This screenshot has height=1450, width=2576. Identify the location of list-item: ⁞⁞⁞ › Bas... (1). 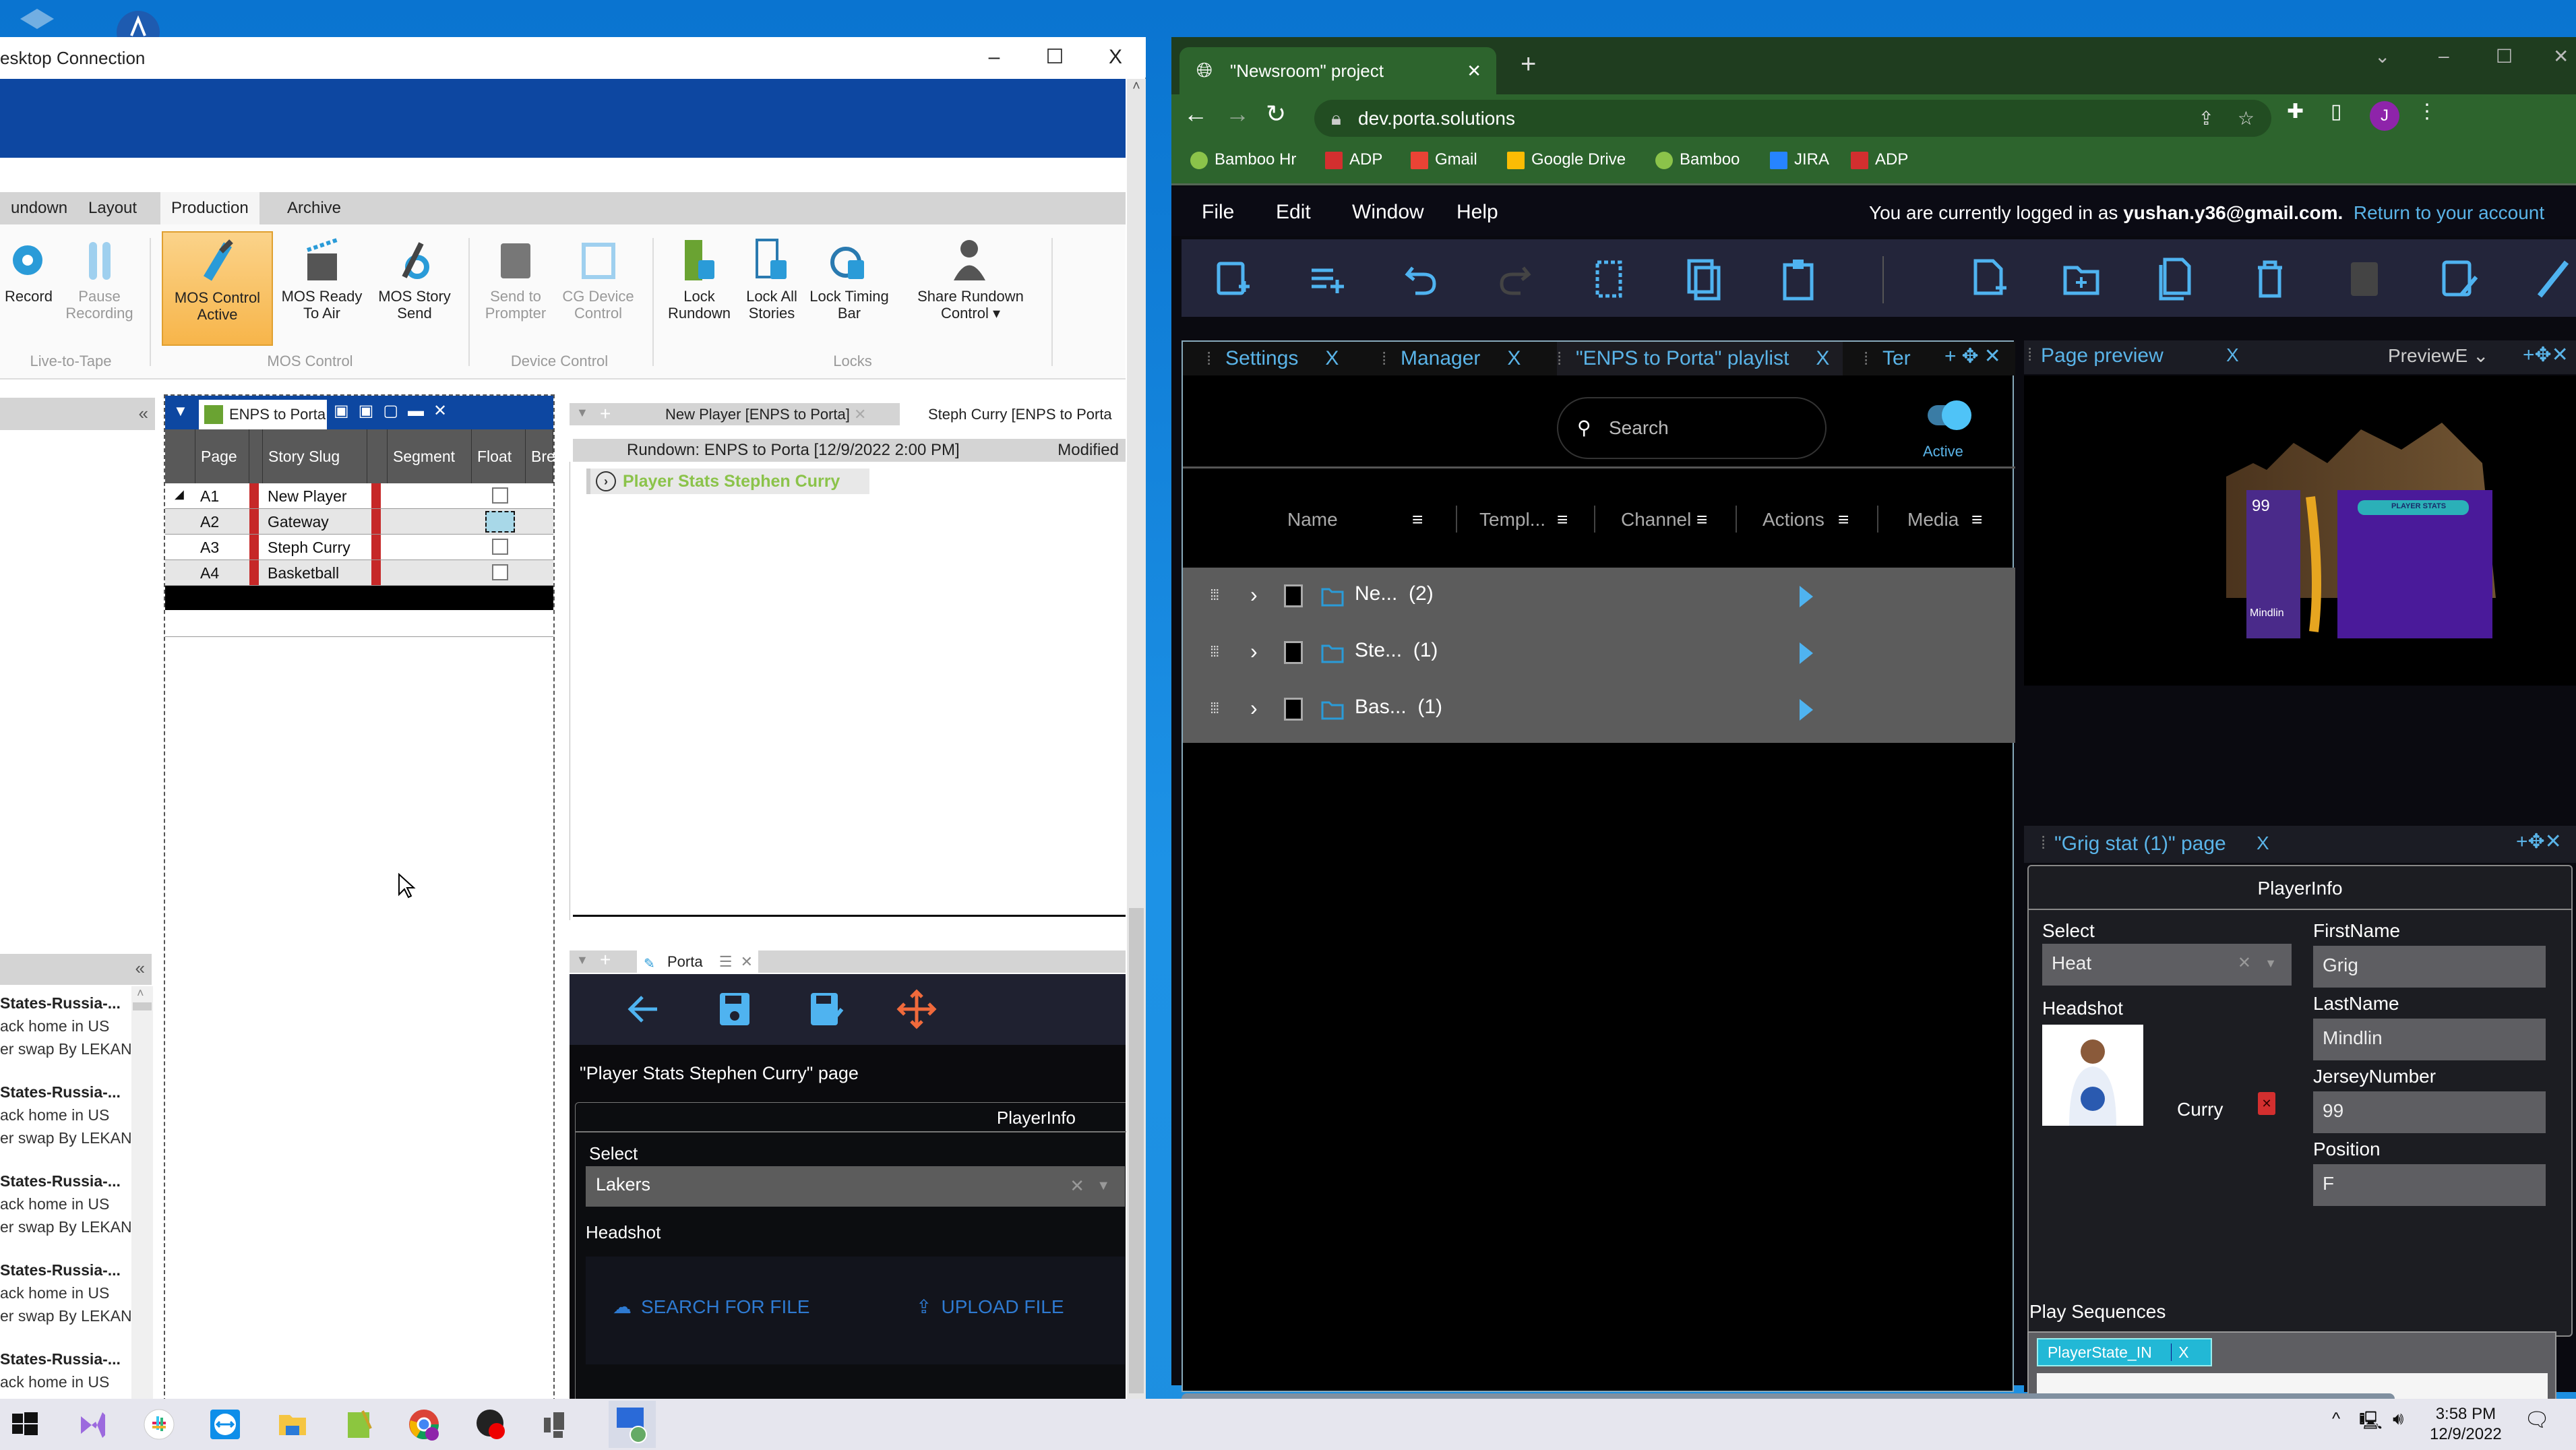
(1599, 709).